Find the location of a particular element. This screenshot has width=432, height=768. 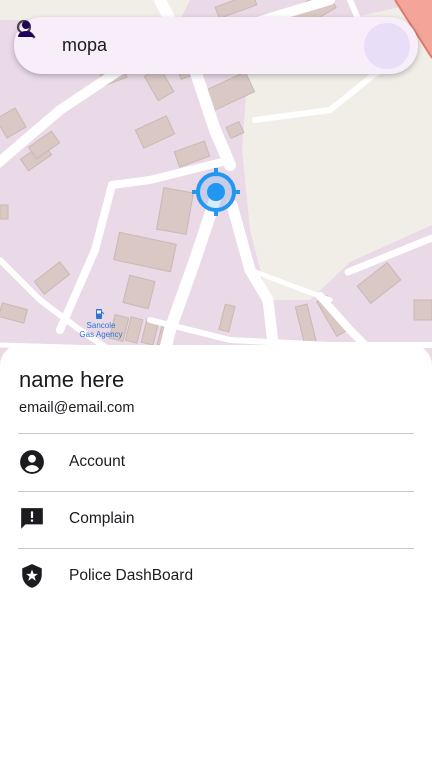

menu-item-police-dashboard: Police DashBoard is located at coordinates (216, 576).